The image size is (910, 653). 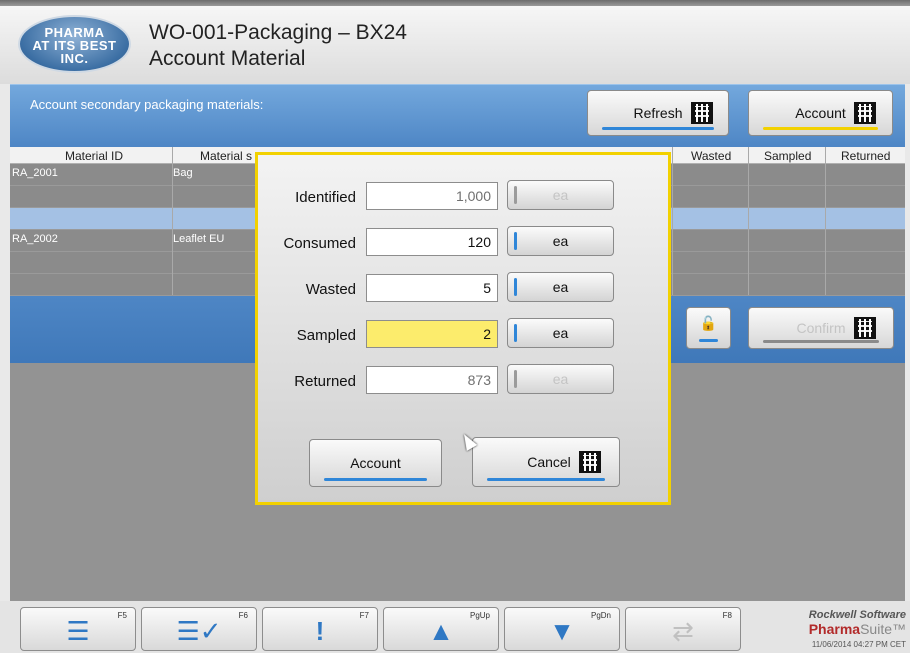 I want to click on dialog-account-button: Account, so click(x=375, y=463).